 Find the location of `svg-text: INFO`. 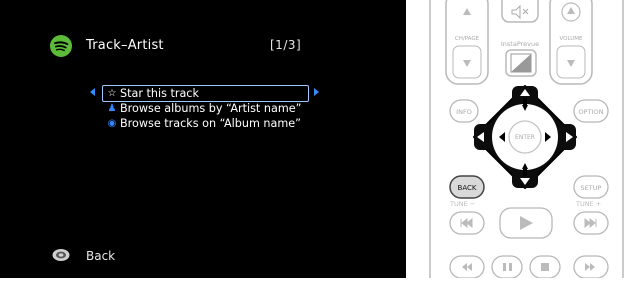

svg-text: INFO is located at coordinates (464, 112).